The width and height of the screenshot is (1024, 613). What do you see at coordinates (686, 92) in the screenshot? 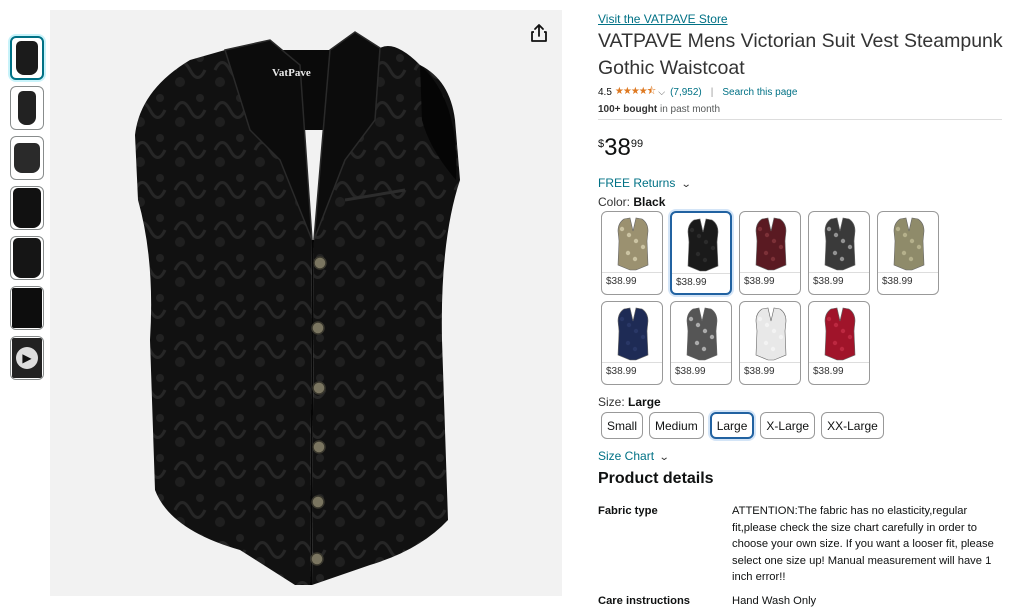
I see `review-count-link: (7,952)` at bounding box center [686, 92].